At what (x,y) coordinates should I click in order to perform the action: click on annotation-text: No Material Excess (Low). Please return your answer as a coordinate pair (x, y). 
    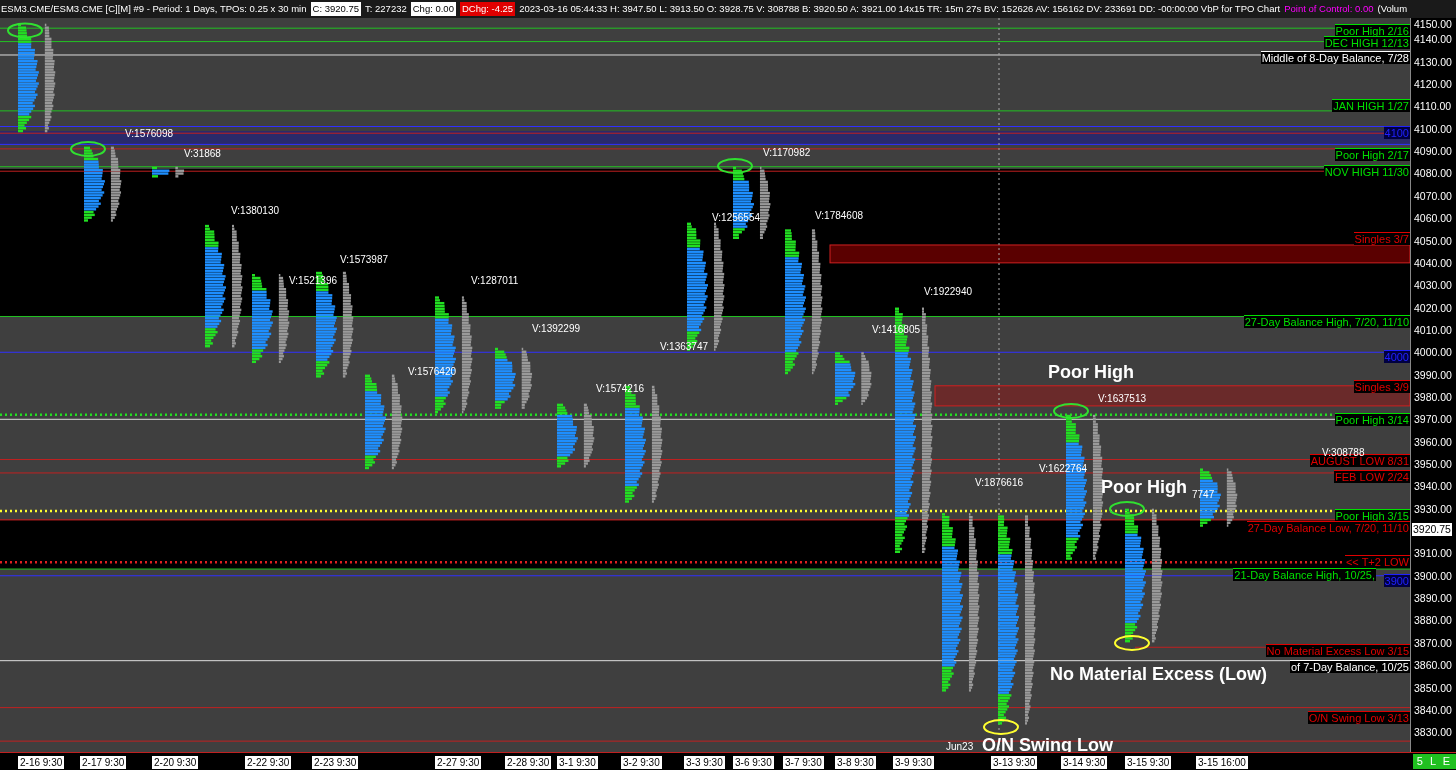
    Looking at the image, I should click on (1159, 674).